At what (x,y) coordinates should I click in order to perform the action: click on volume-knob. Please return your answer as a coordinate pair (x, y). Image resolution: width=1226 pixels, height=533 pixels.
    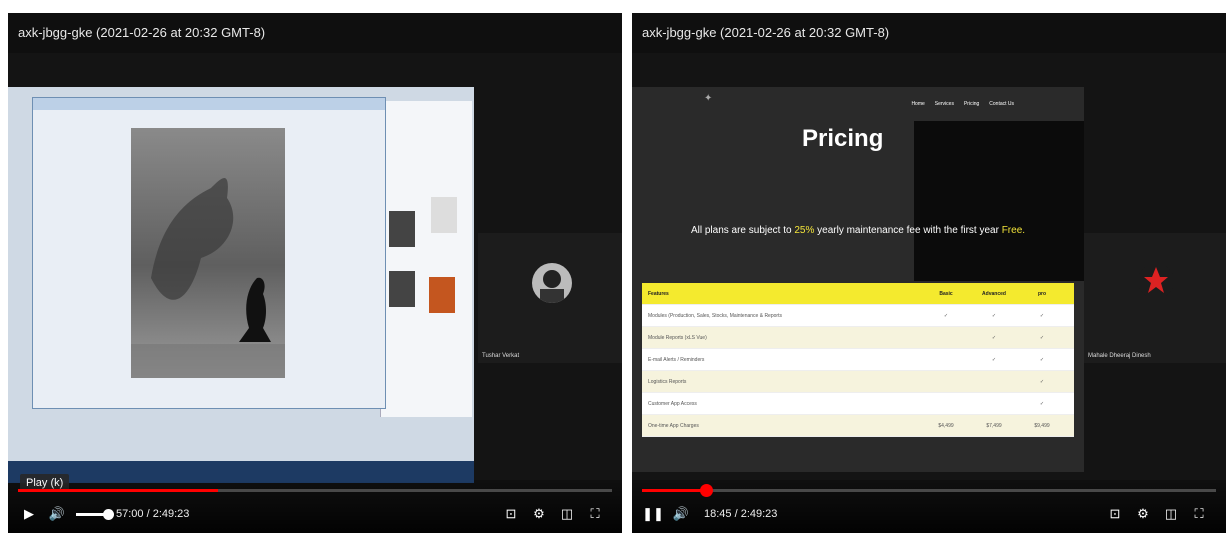
    Looking at the image, I should click on (108, 514).